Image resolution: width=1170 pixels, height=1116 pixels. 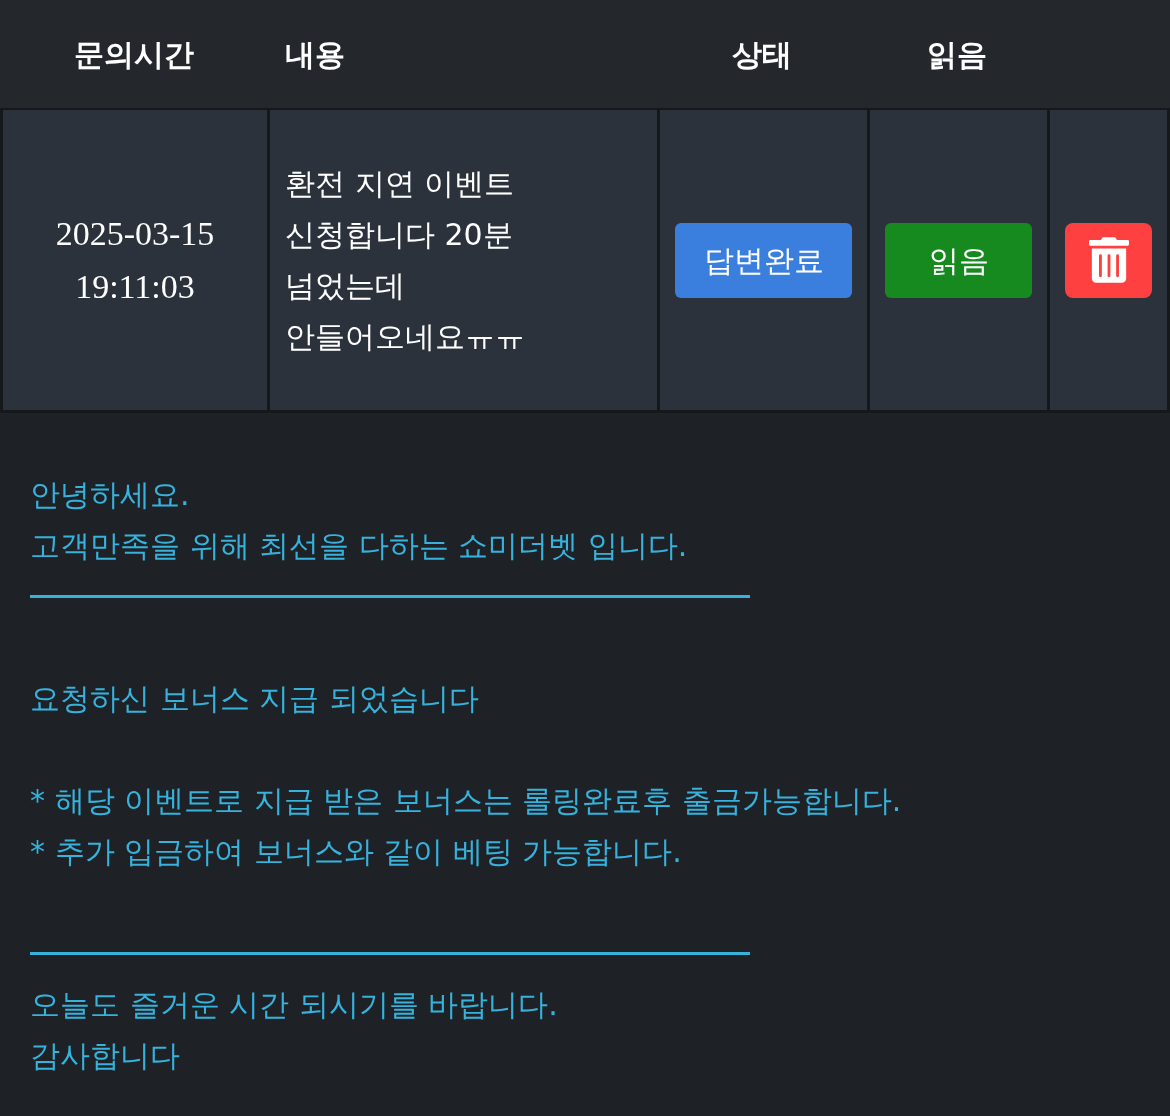 What do you see at coordinates (133, 54) in the screenshot?
I see `column-header: 문의시간` at bounding box center [133, 54].